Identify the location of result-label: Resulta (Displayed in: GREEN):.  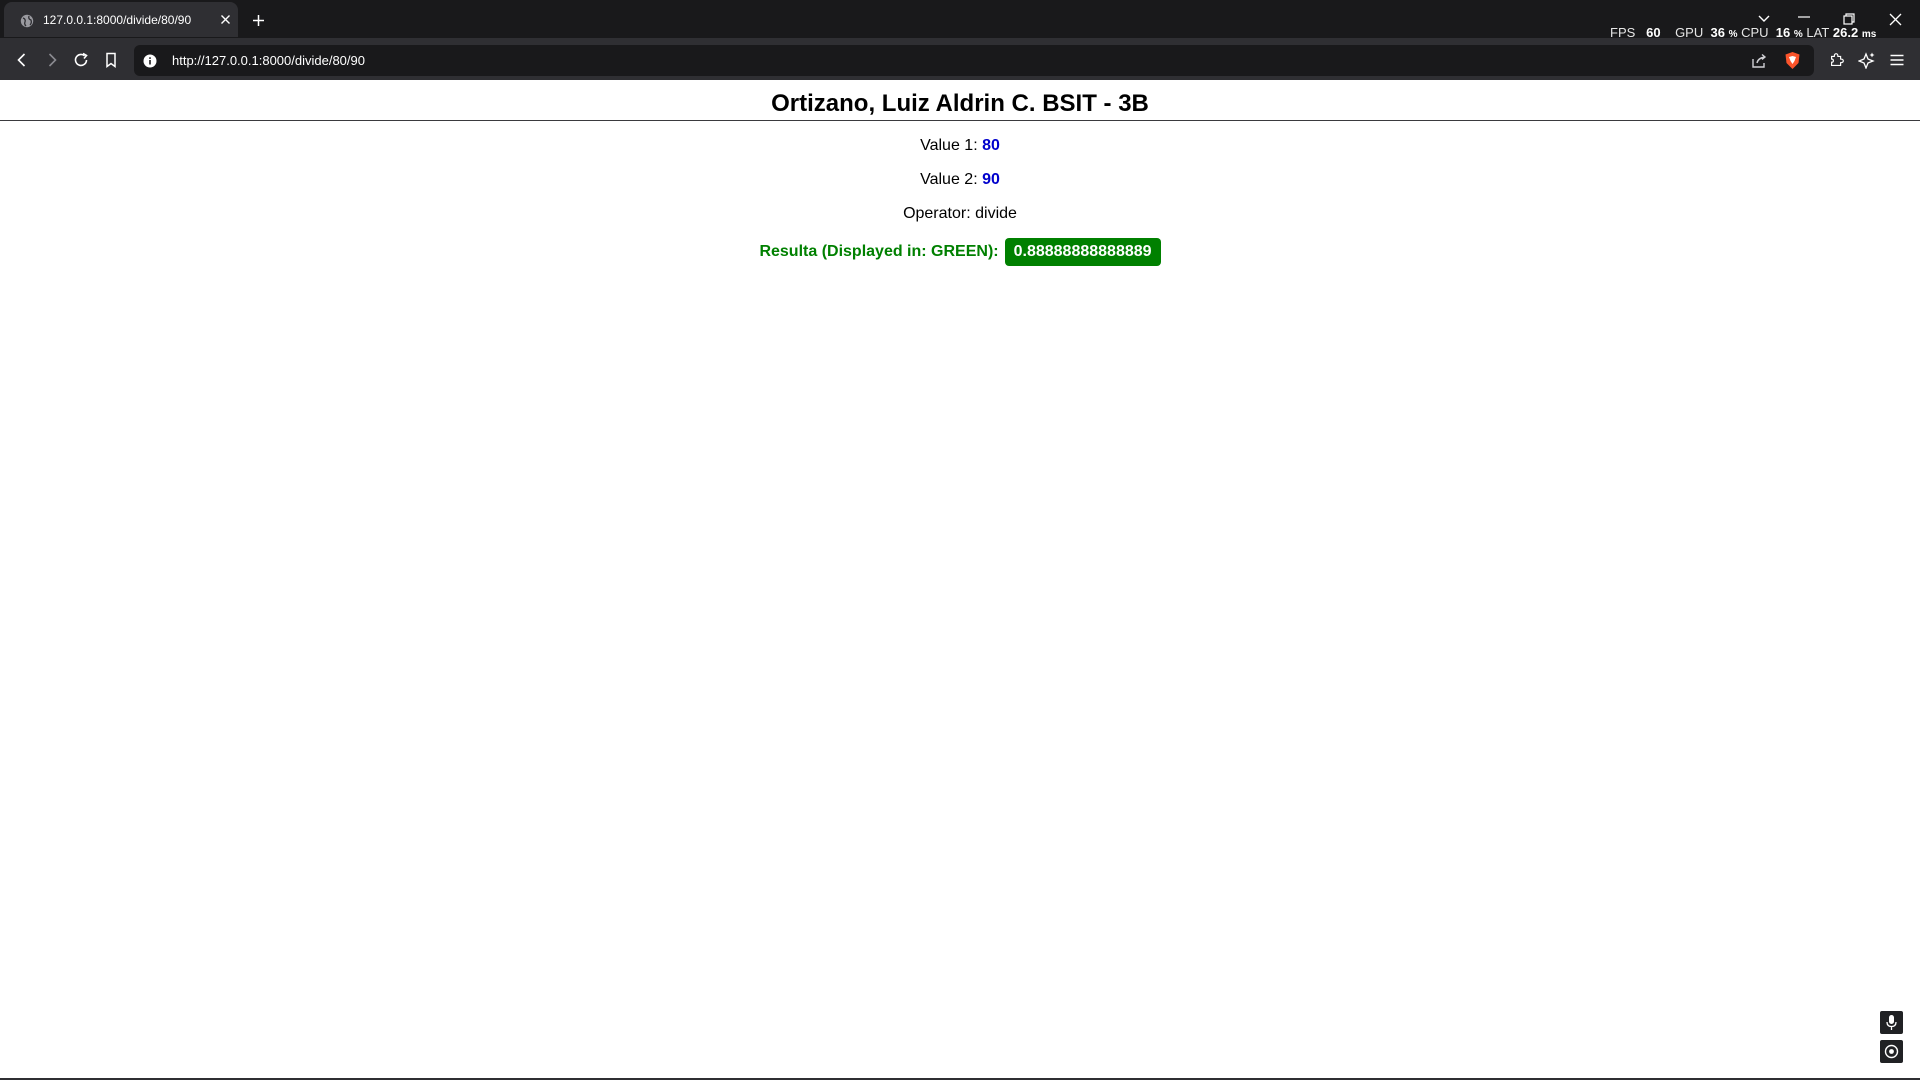
(879, 251).